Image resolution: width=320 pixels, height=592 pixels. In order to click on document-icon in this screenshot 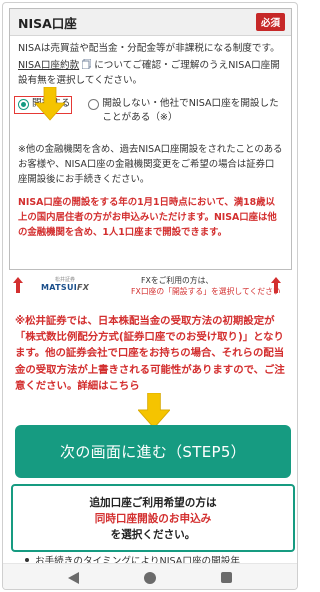, I will do `click(87, 64)`.